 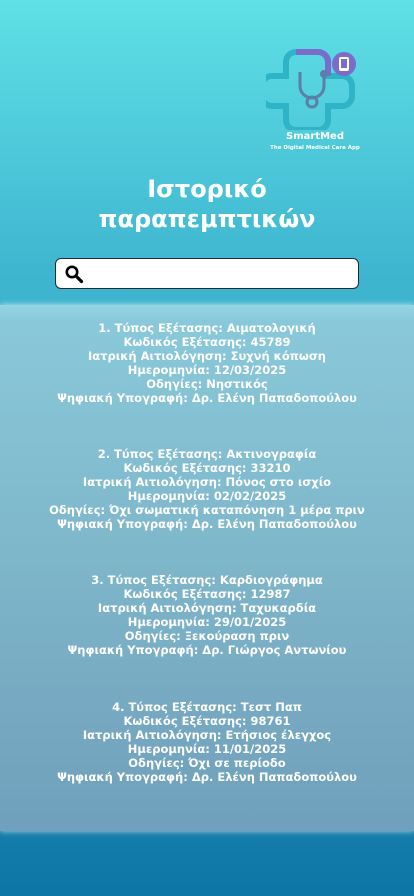 I want to click on referral-reason: Ιατρική Αιτιολόγηση: Ταχυκαρδία, so click(x=207, y=608).